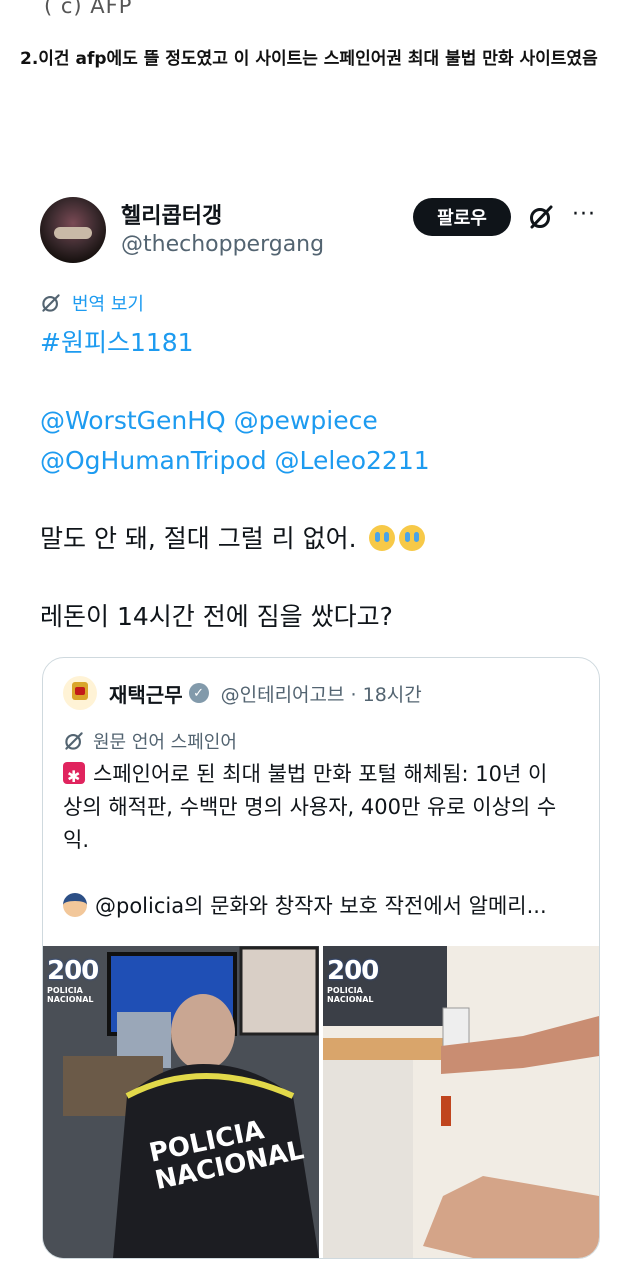 This screenshot has height=1280, width=640. Describe the element at coordinates (584, 214) in the screenshot. I see `more-options-icon: ···` at that location.